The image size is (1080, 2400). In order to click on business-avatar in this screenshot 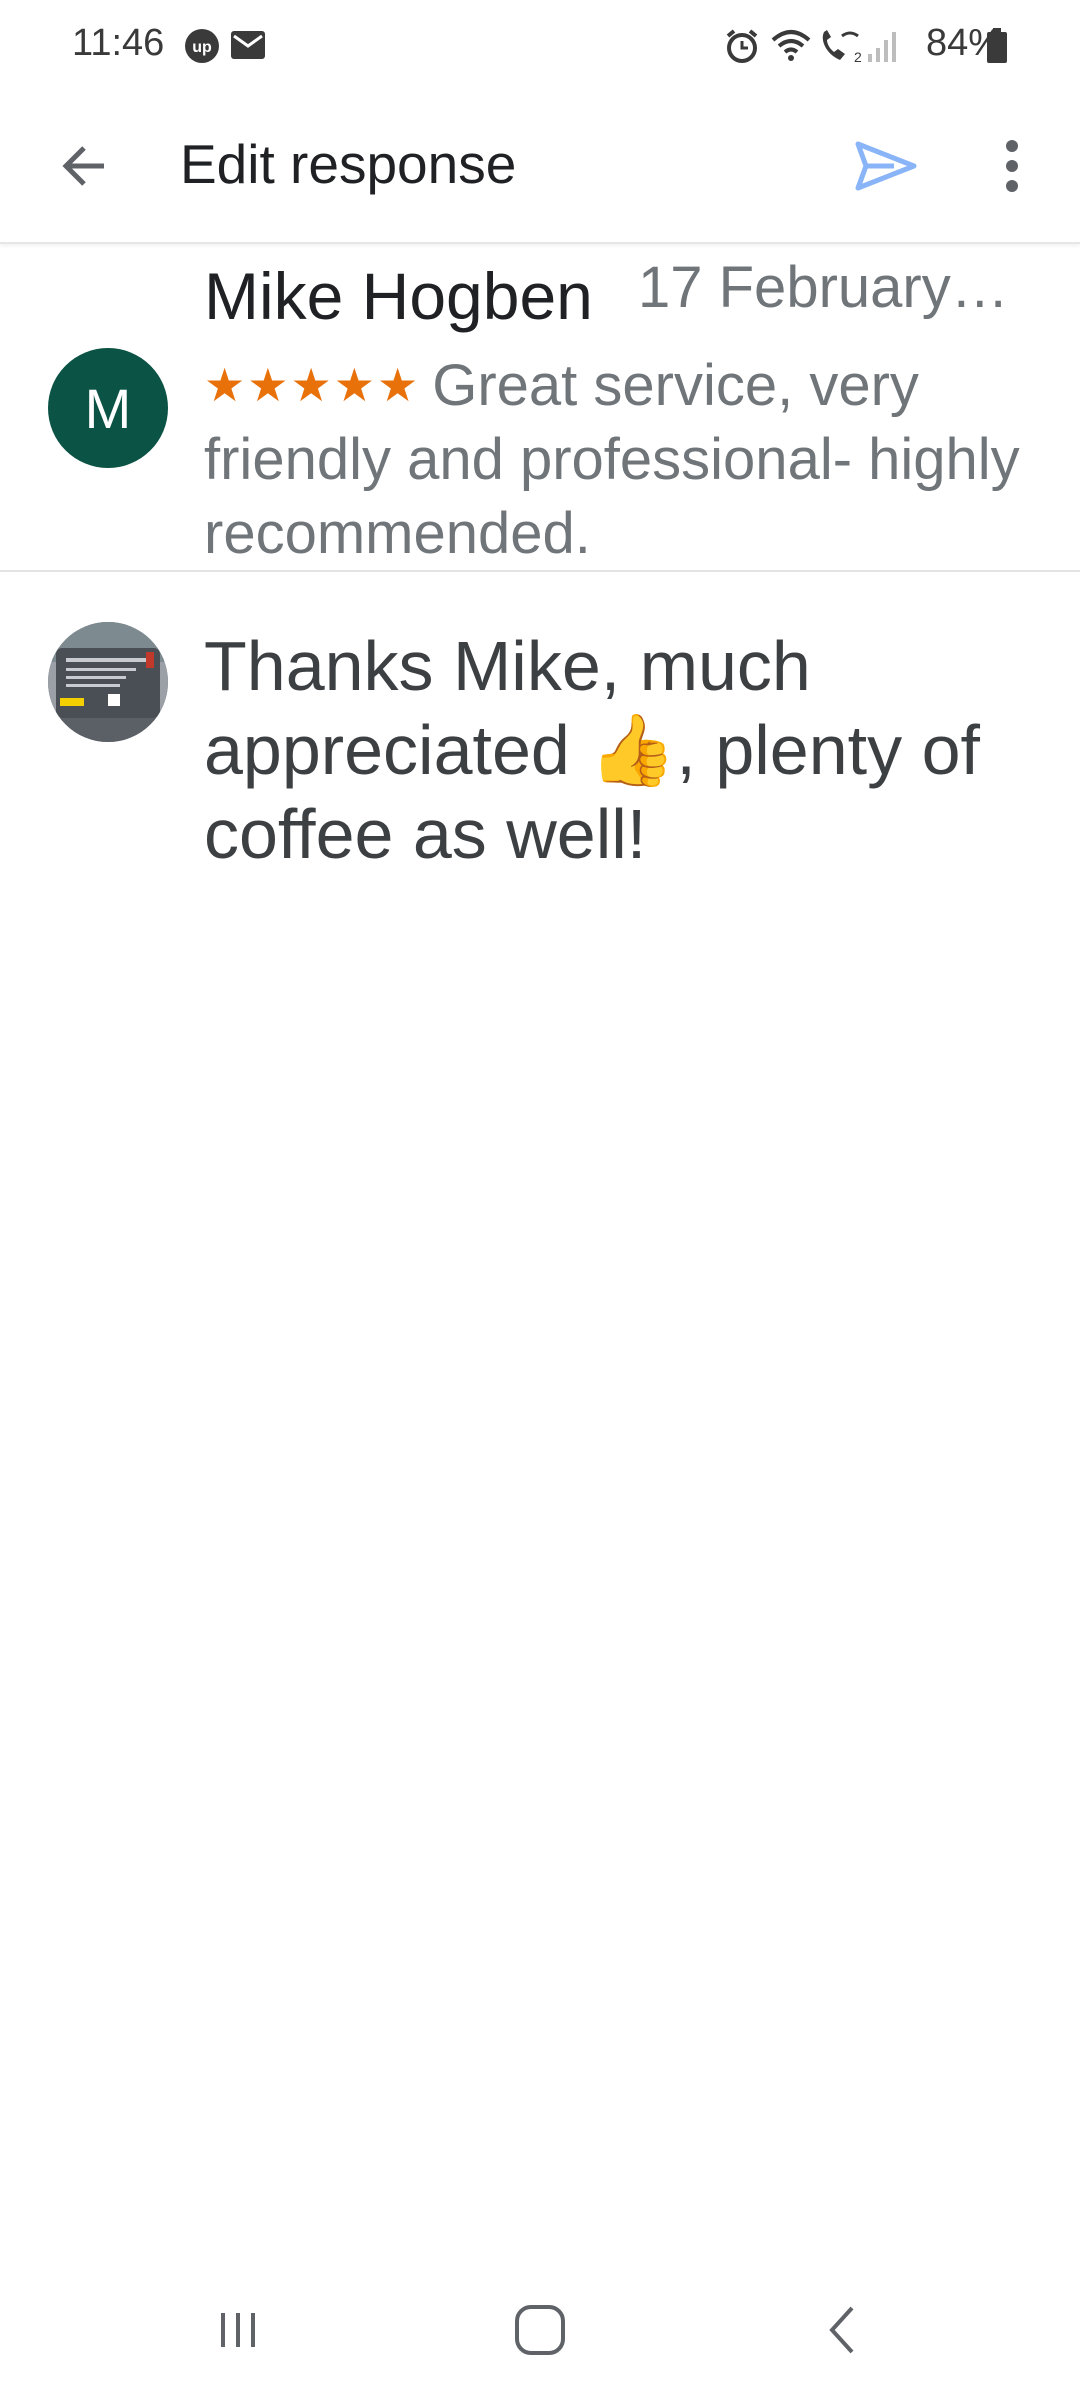, I will do `click(108, 682)`.